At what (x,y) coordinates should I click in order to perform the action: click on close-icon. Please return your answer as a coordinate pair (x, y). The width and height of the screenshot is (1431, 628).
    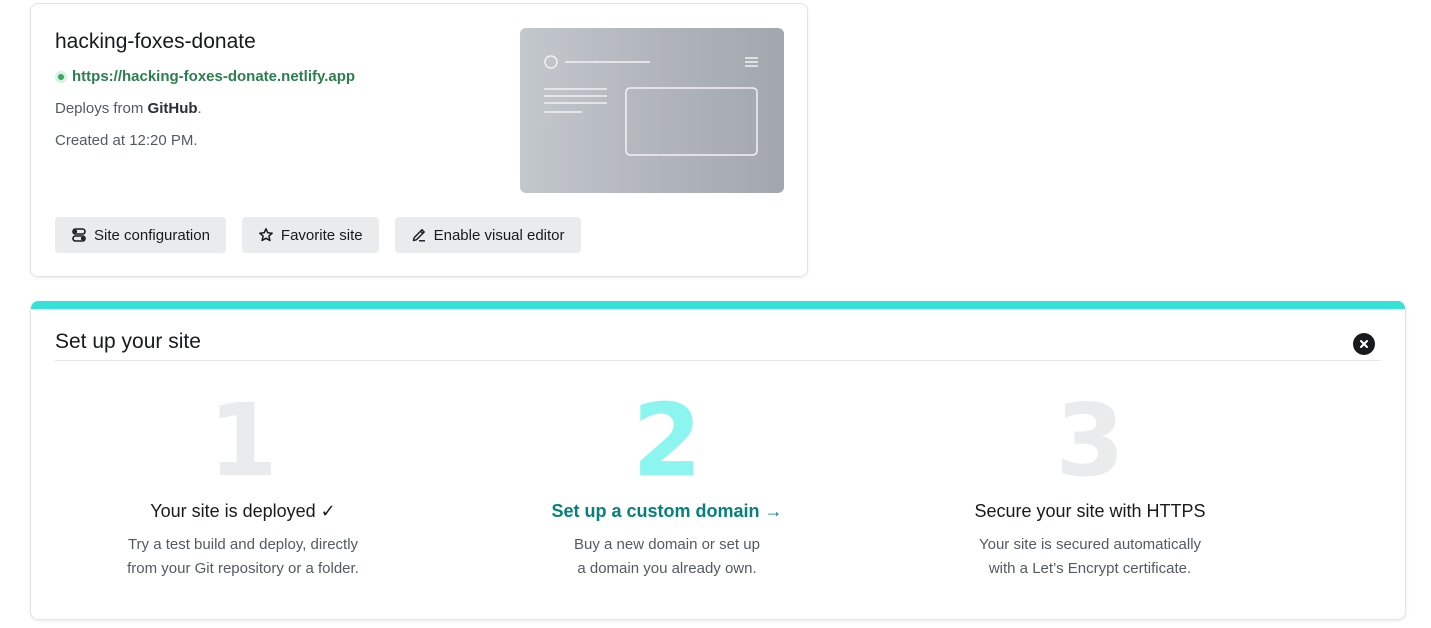
    Looking at the image, I should click on (1364, 344).